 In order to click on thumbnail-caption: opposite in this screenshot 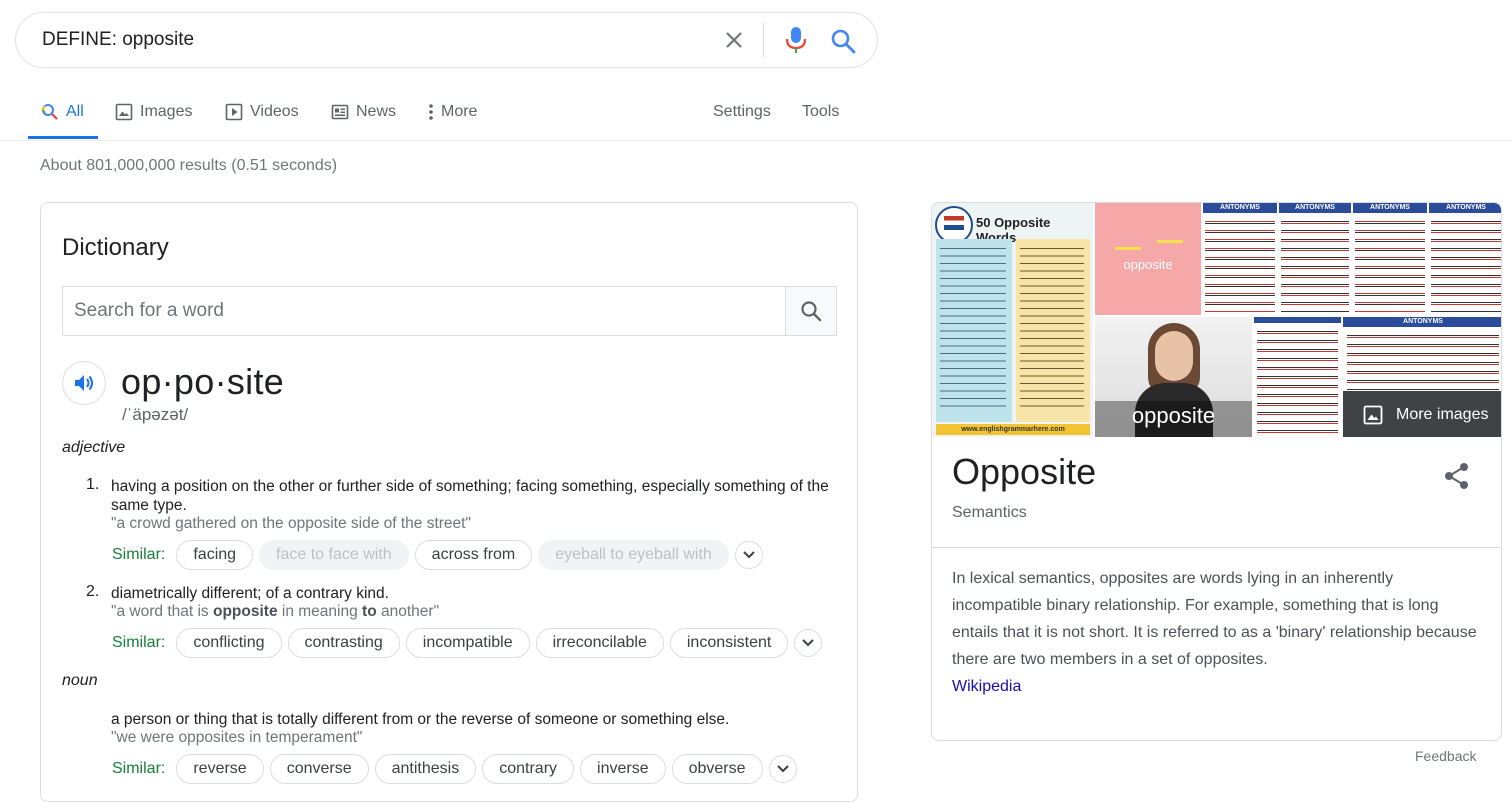, I will do `click(1148, 264)`.